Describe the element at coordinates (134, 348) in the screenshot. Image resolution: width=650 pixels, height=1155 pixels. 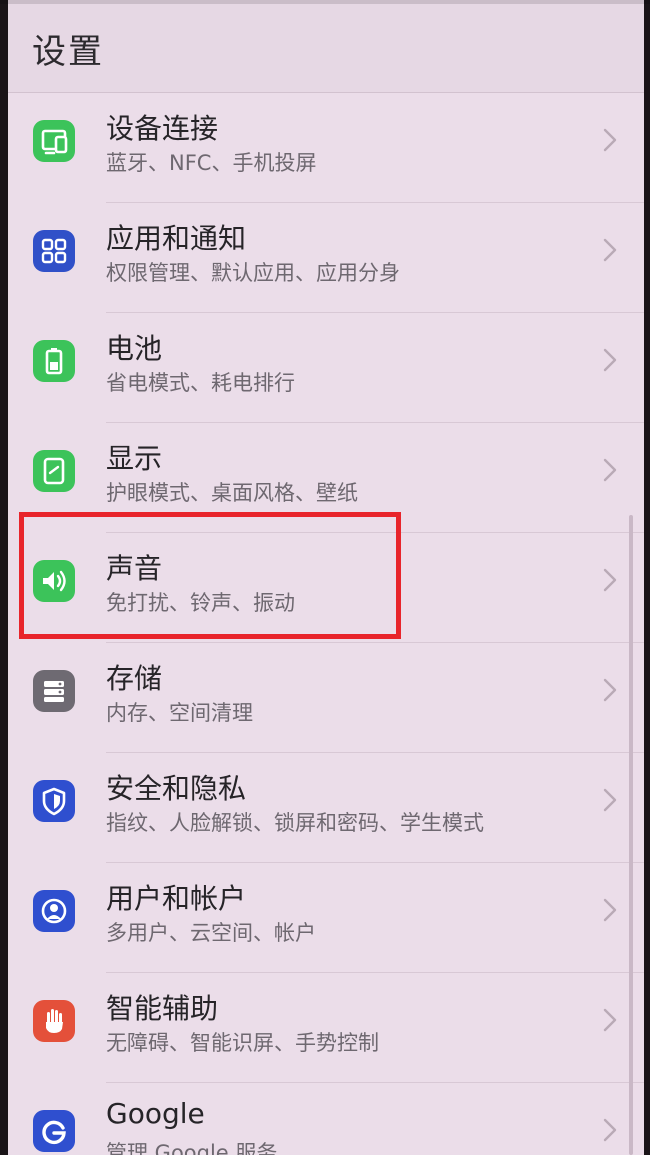
I see `item-title: 电池` at that location.